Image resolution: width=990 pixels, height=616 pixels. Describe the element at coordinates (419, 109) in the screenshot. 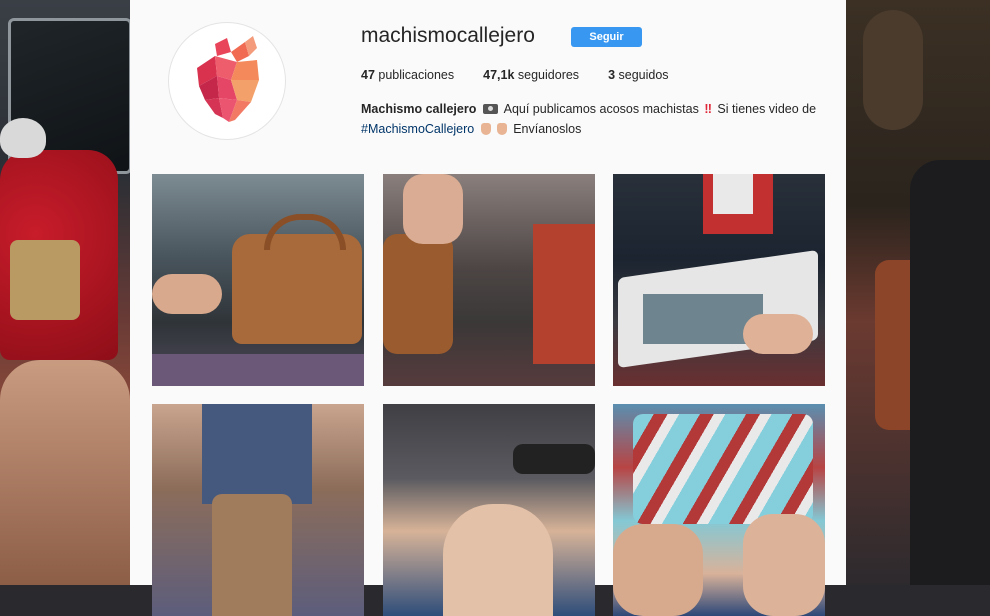

I see `bio-name: Machismo callejero` at that location.